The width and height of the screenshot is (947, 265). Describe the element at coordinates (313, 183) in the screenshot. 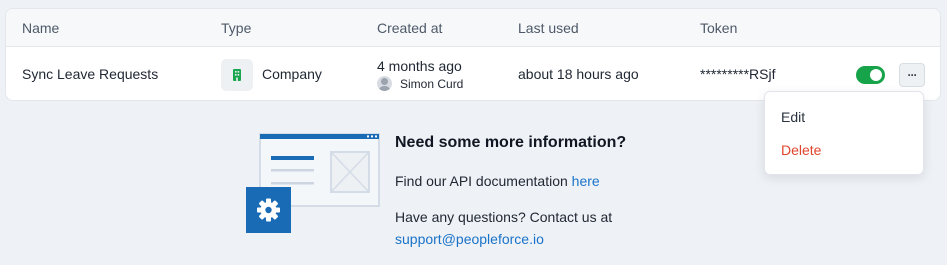

I see `api-documentation-illustration` at that location.